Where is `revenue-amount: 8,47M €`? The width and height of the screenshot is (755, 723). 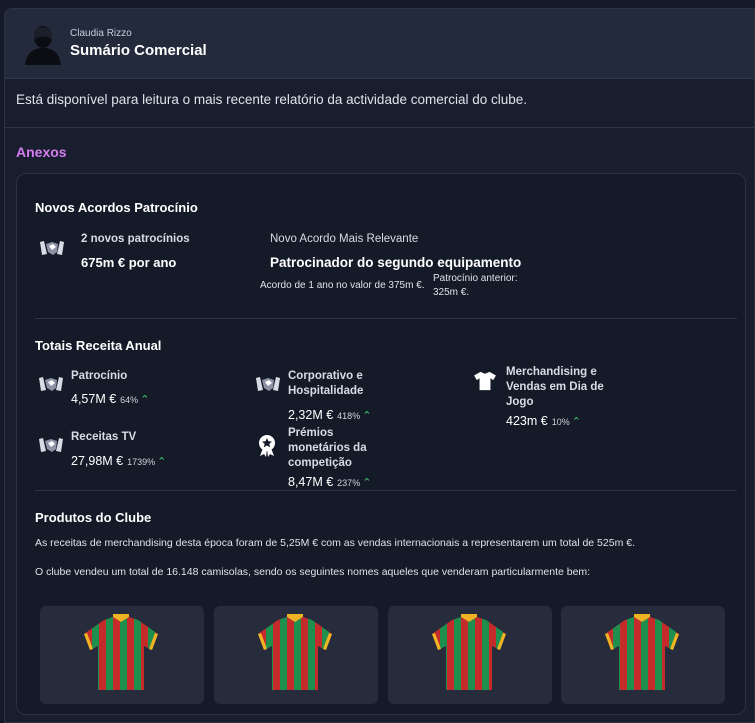 revenue-amount: 8,47M € is located at coordinates (311, 482).